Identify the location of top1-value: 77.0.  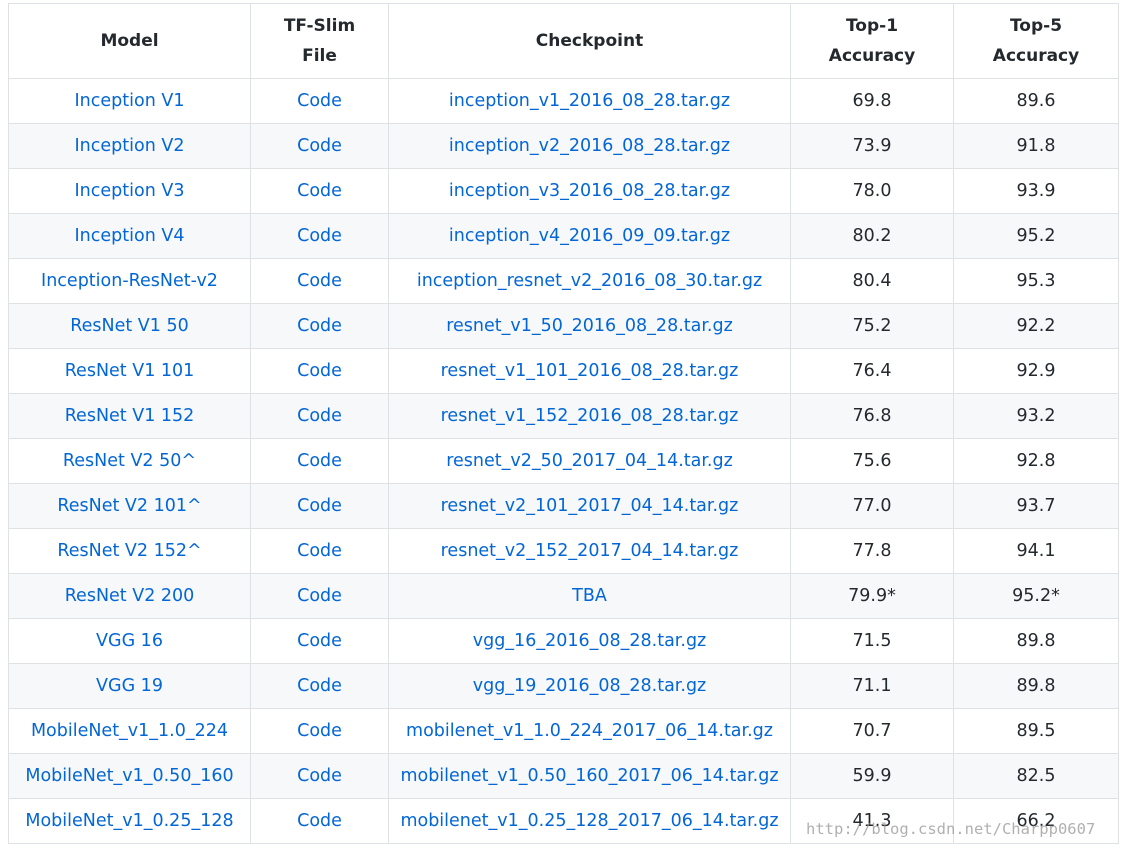
(872, 506).